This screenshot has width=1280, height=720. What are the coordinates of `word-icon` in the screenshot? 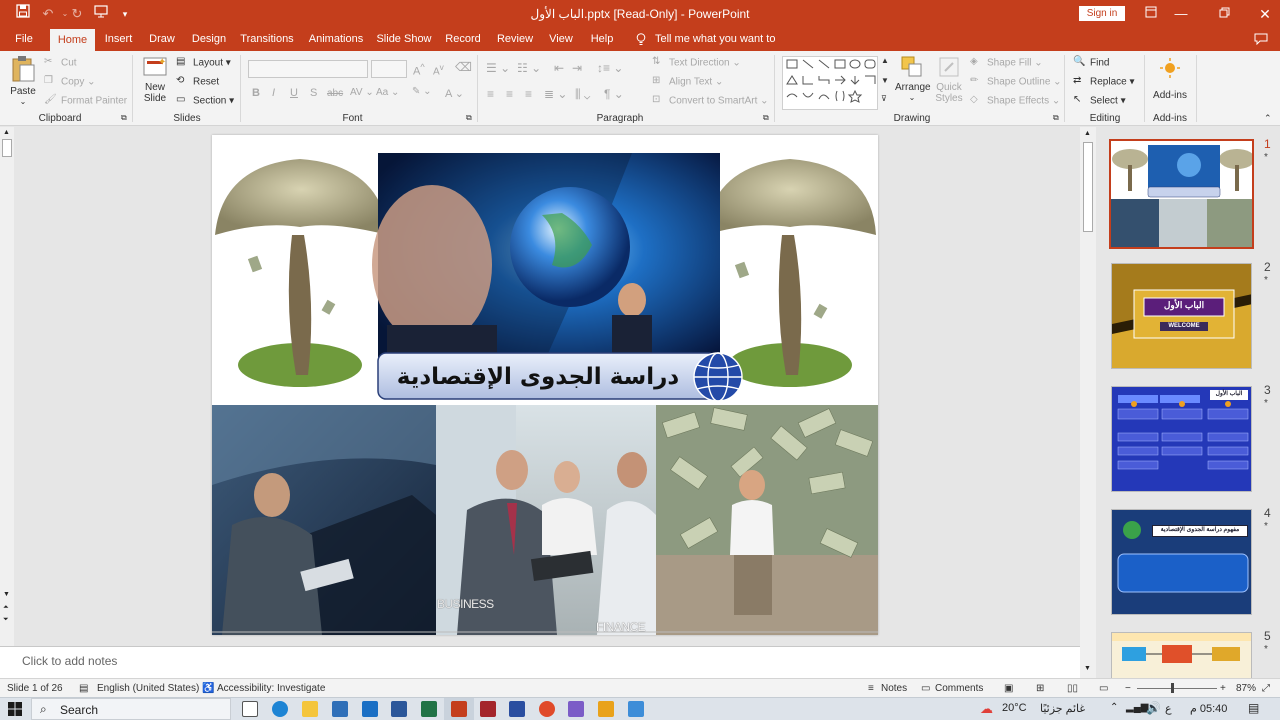 It's located at (399, 709).